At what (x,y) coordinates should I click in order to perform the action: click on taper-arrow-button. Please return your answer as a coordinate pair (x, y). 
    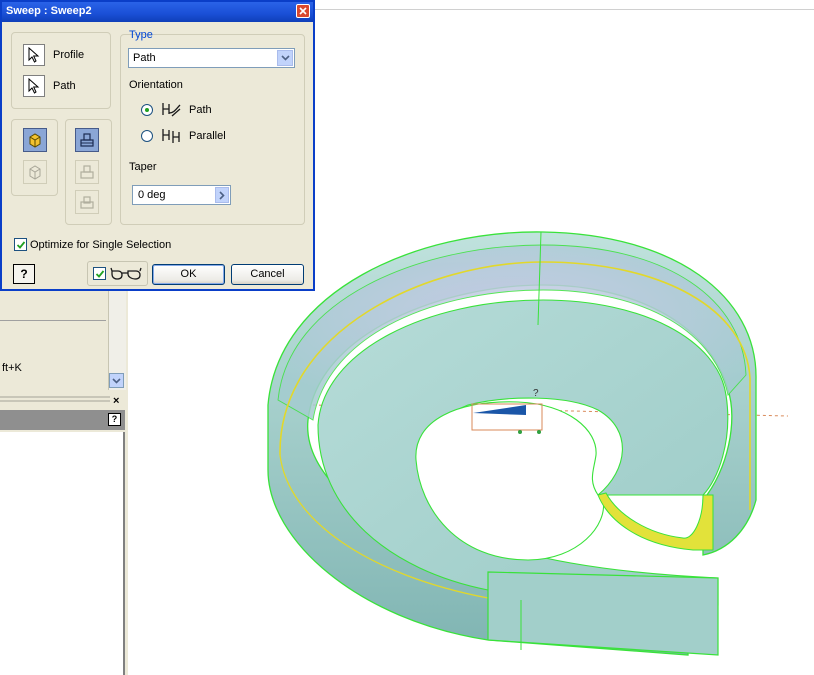
    Looking at the image, I should click on (222, 195).